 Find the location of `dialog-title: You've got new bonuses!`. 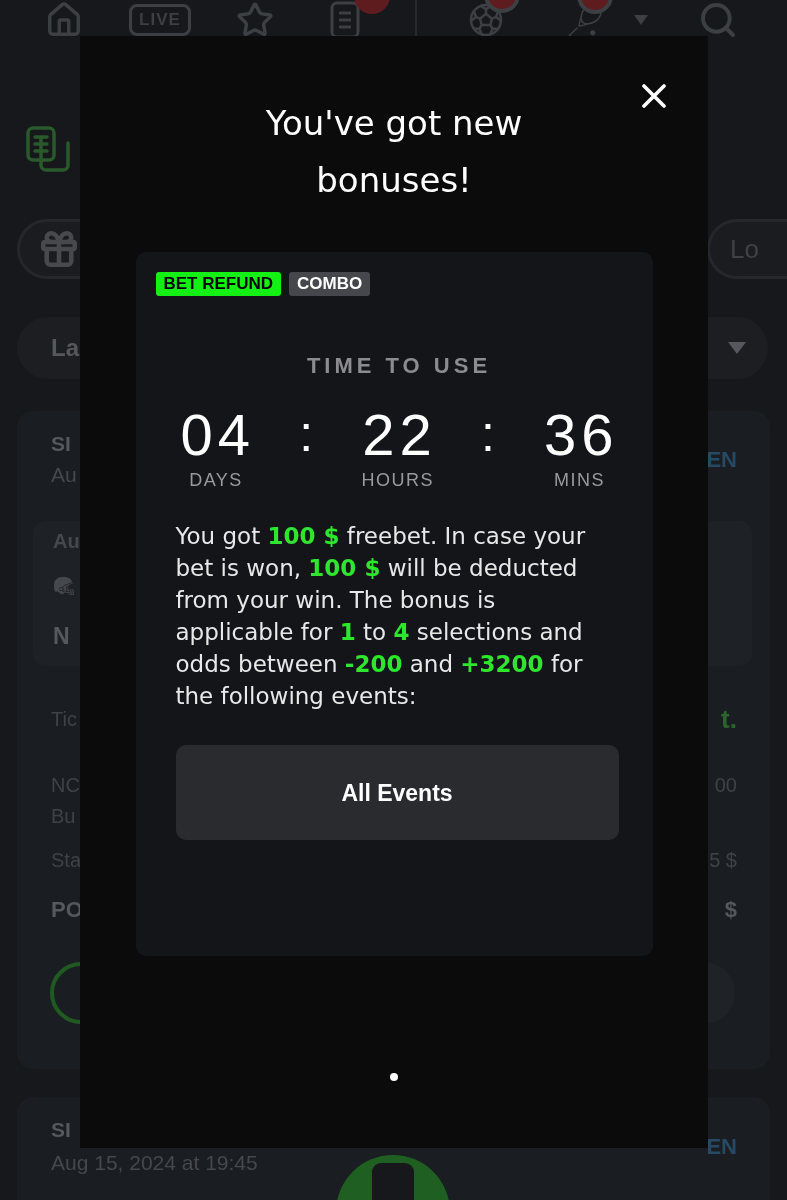

dialog-title: You've got new bonuses! is located at coordinates (394, 152).